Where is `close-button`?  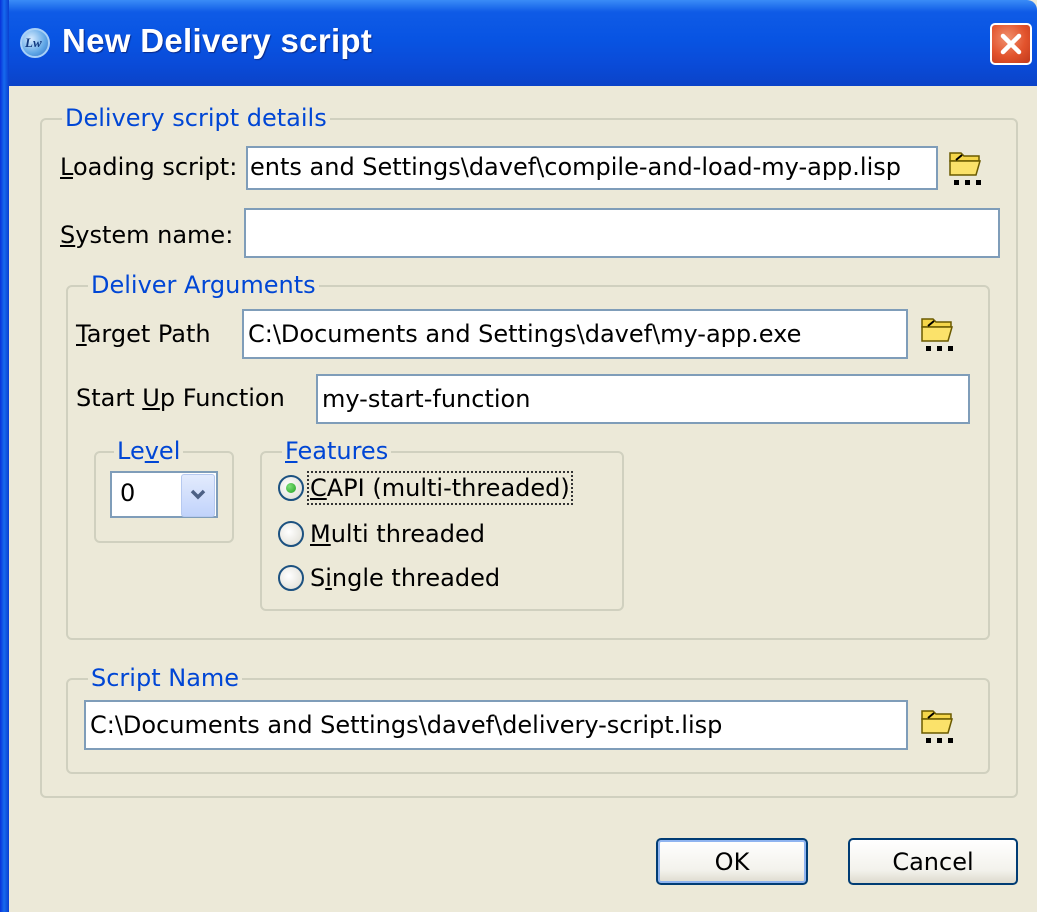 close-button is located at coordinates (1011, 44).